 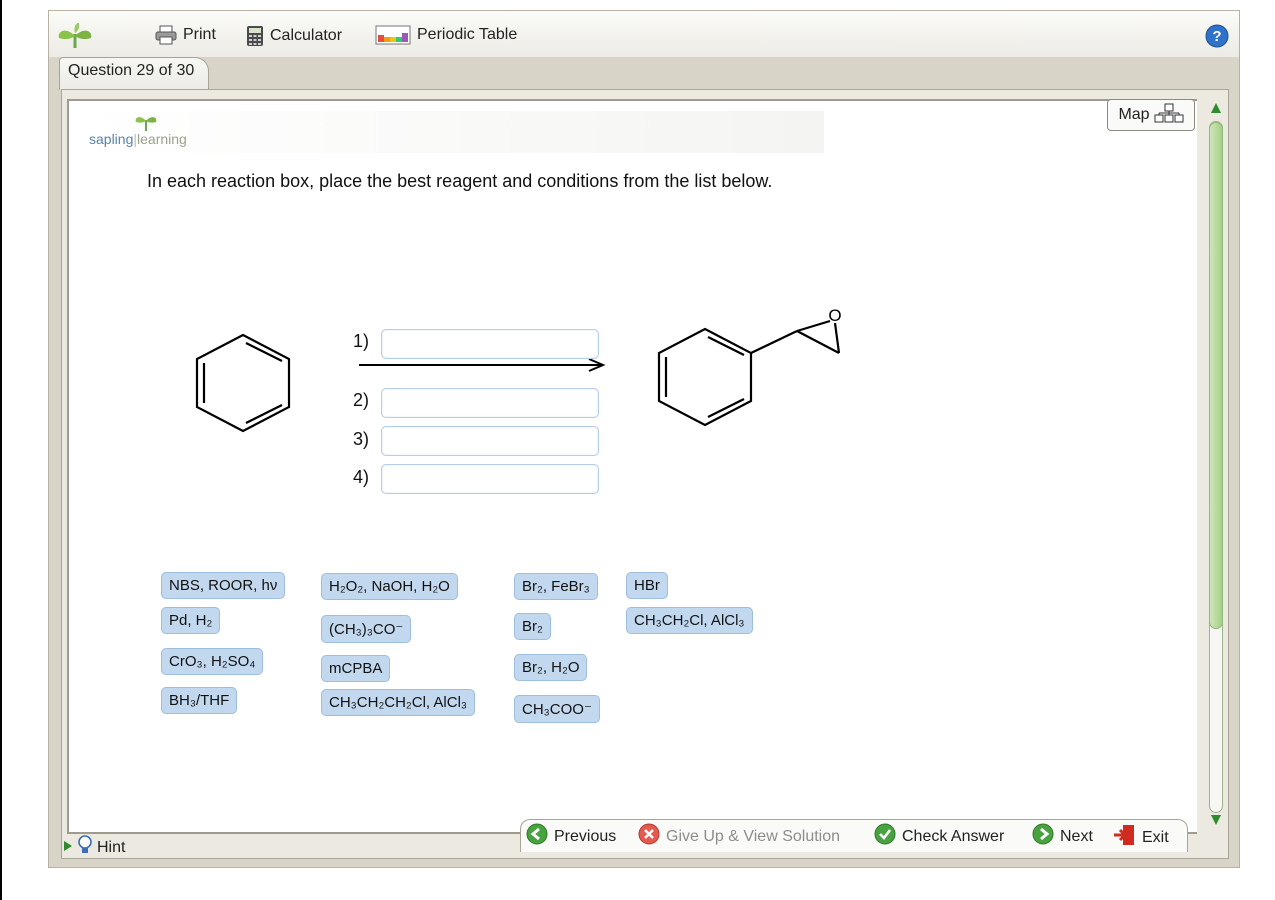 What do you see at coordinates (243, 383) in the screenshot?
I see `reactant-benzene-structure` at bounding box center [243, 383].